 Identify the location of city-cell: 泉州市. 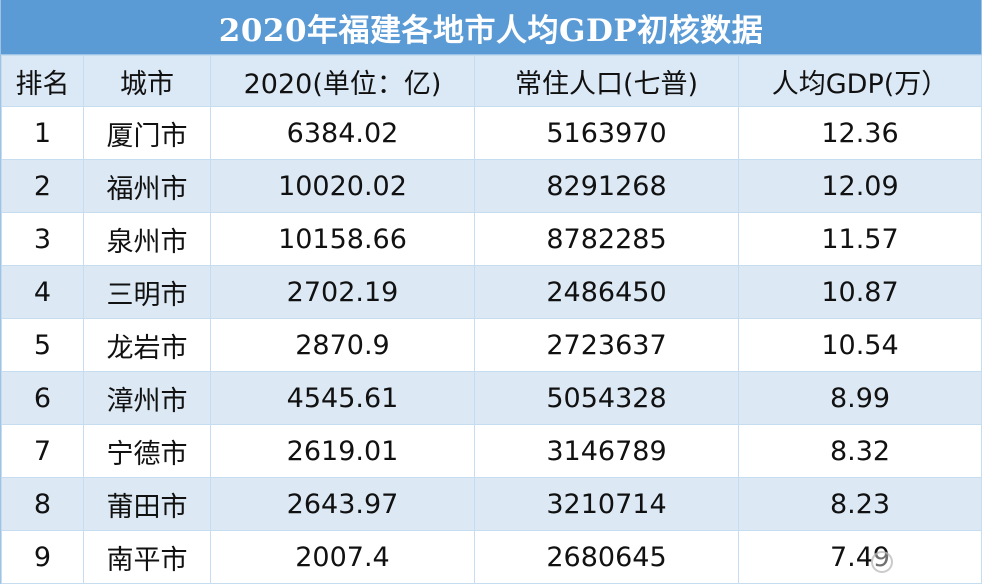
(147, 239).